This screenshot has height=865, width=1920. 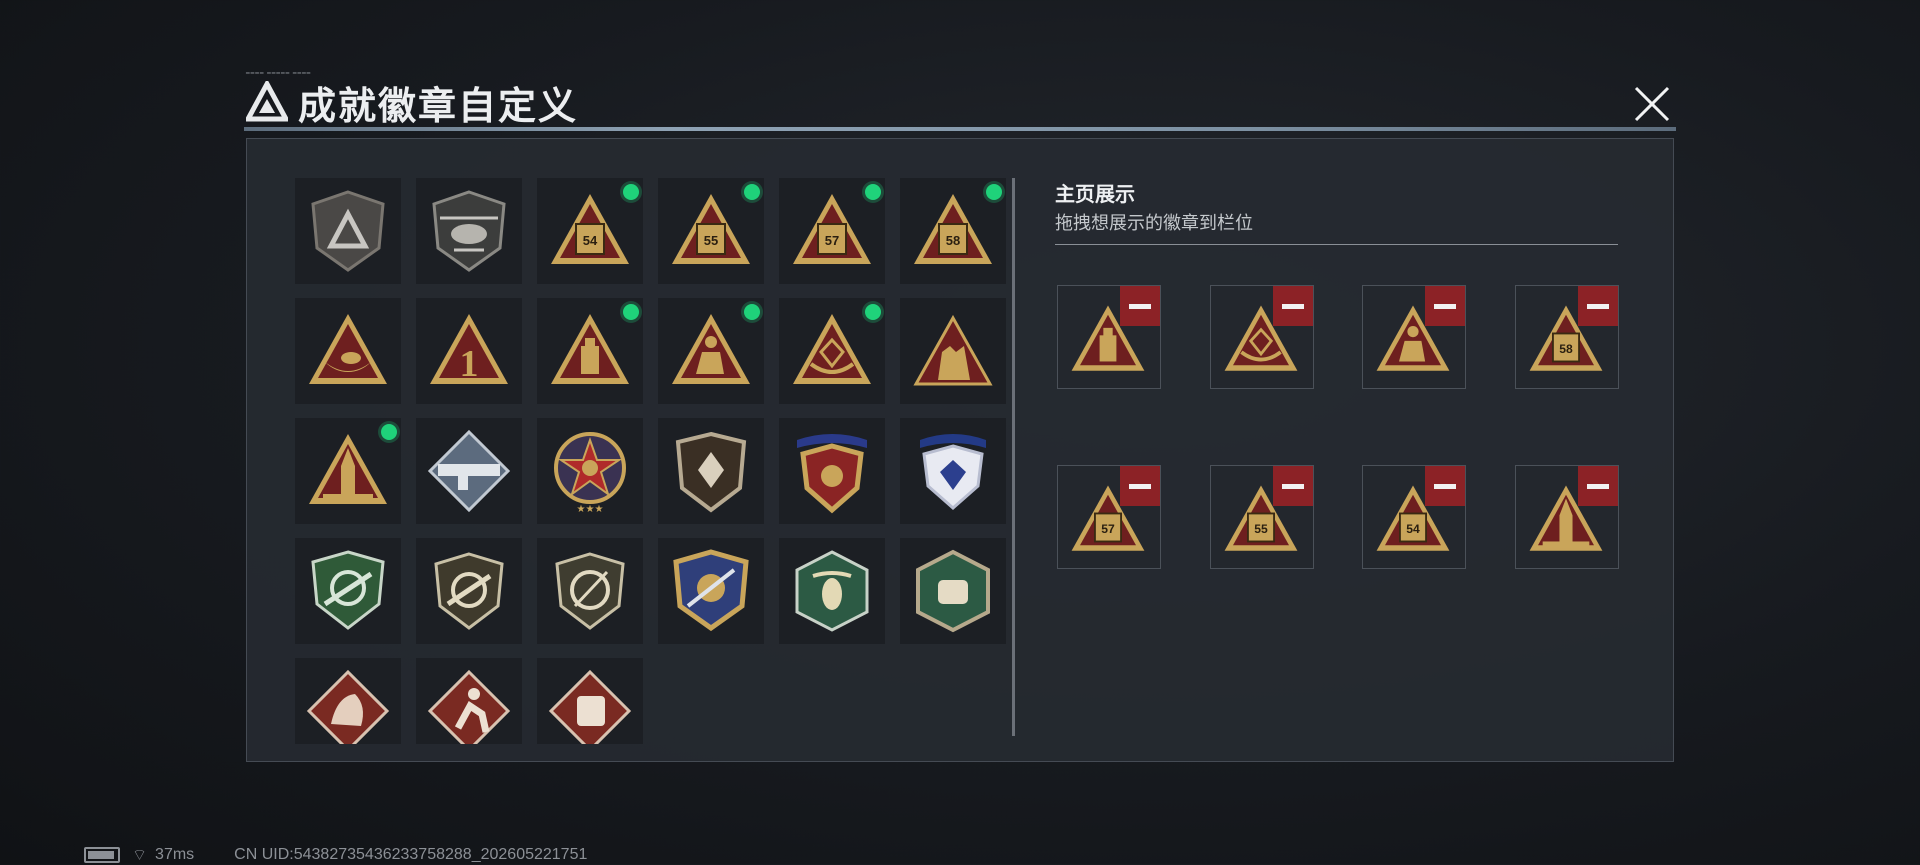 What do you see at coordinates (1336, 244) in the screenshot?
I see `showcase-divider` at bounding box center [1336, 244].